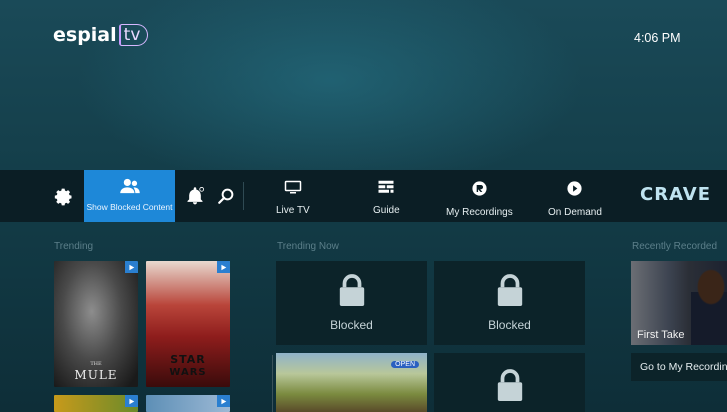  Describe the element at coordinates (575, 212) in the screenshot. I see `nav-item-label: On Demand` at that location.